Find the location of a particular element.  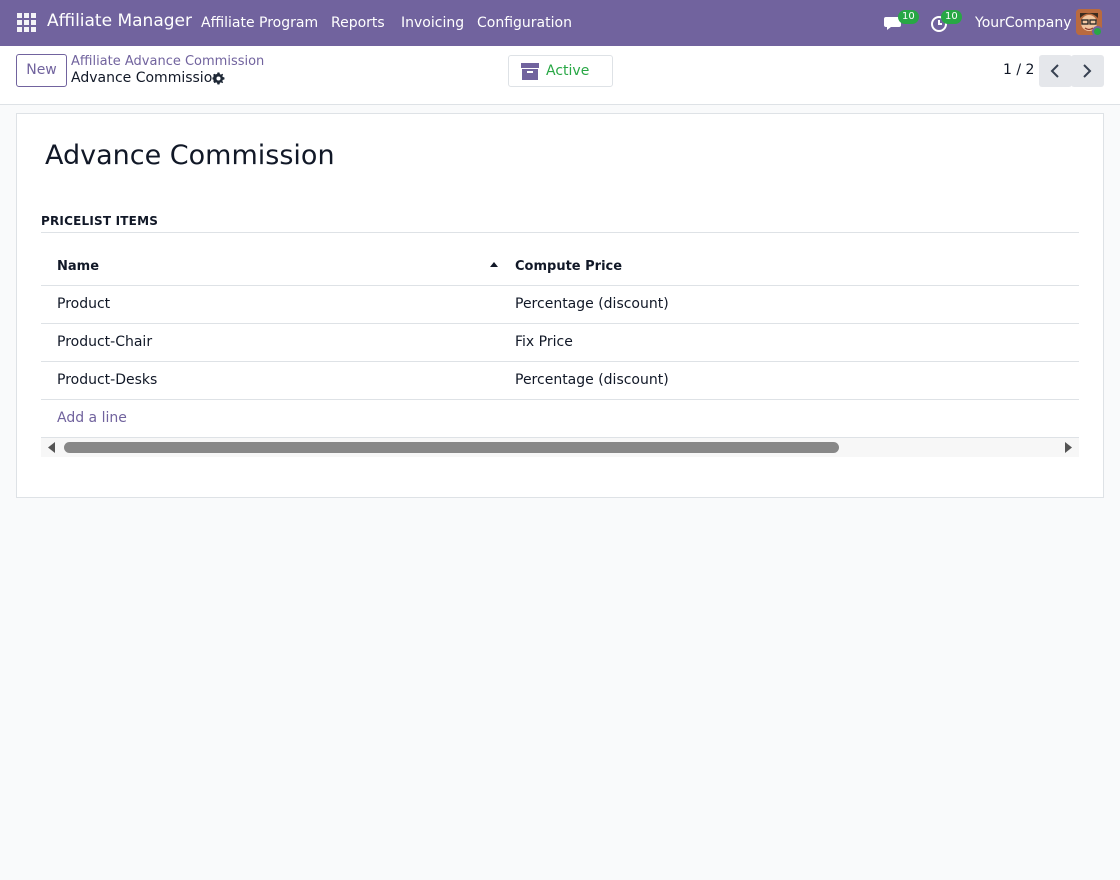

column-header-name: Name is located at coordinates (78, 266).